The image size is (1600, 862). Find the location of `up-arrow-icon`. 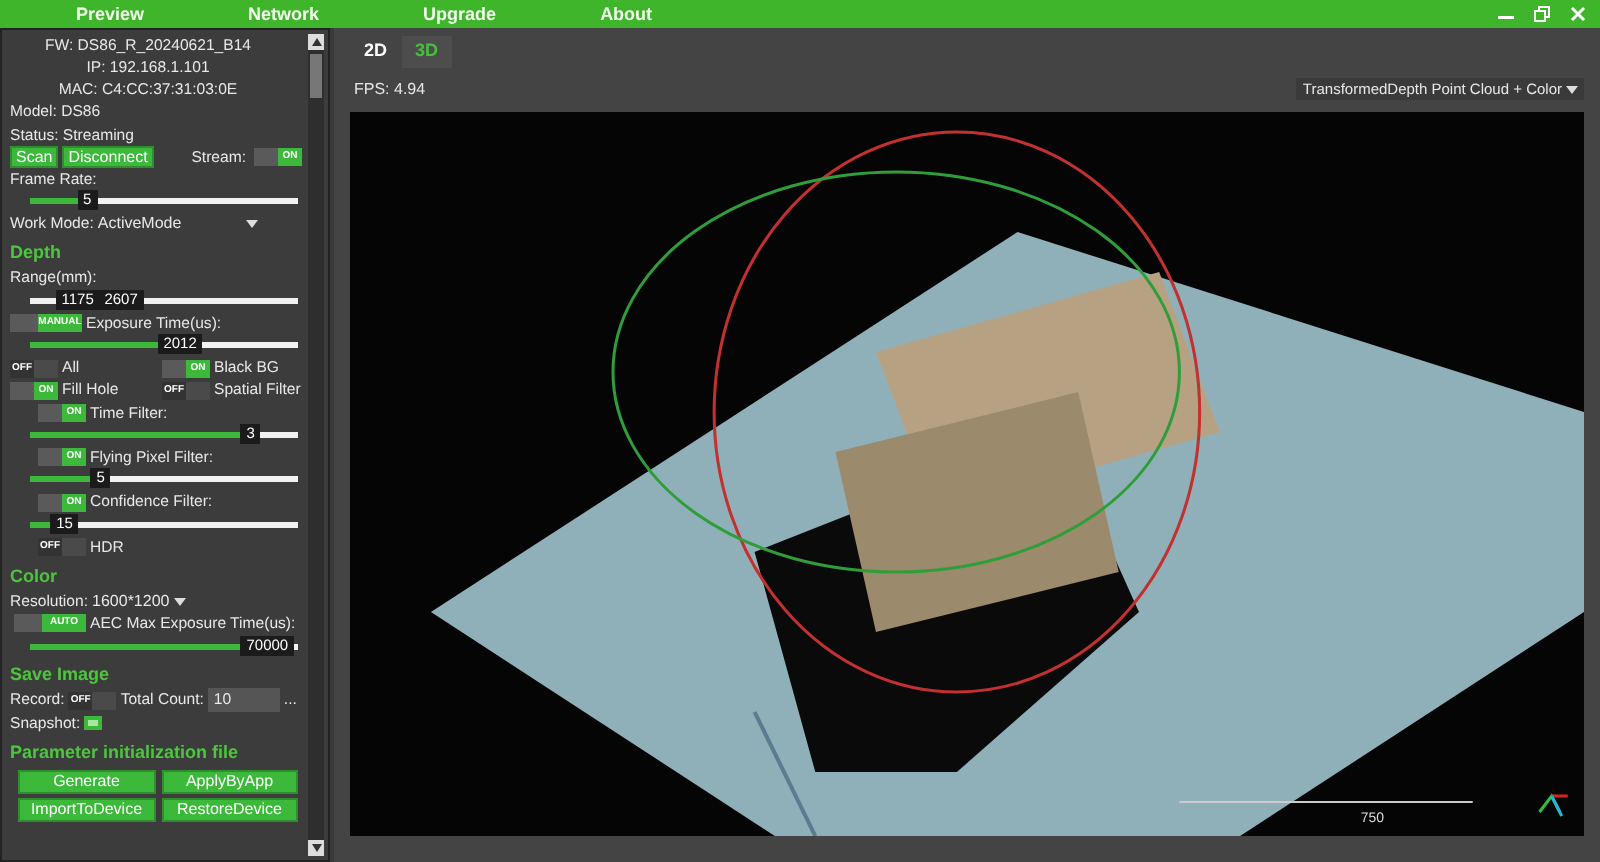

up-arrow-icon is located at coordinates (316, 42).